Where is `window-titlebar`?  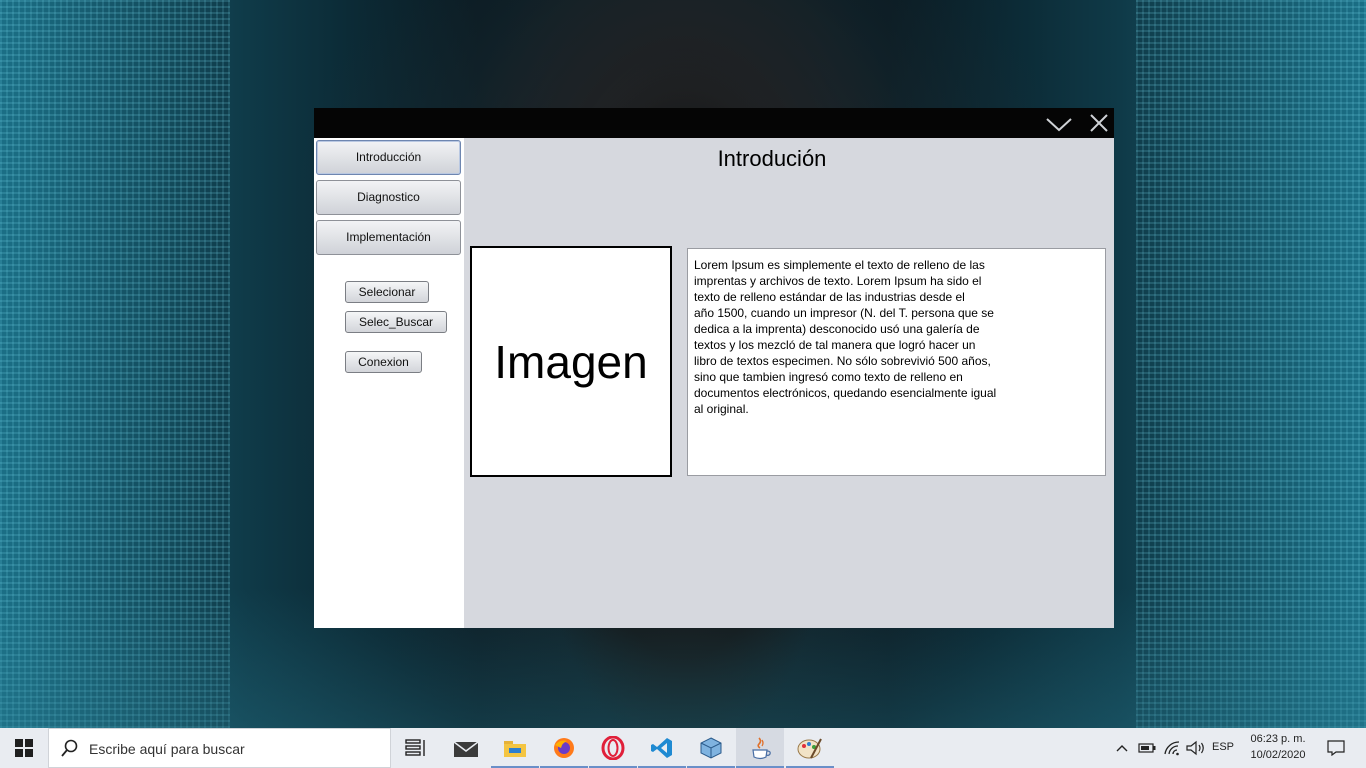
window-titlebar is located at coordinates (714, 123).